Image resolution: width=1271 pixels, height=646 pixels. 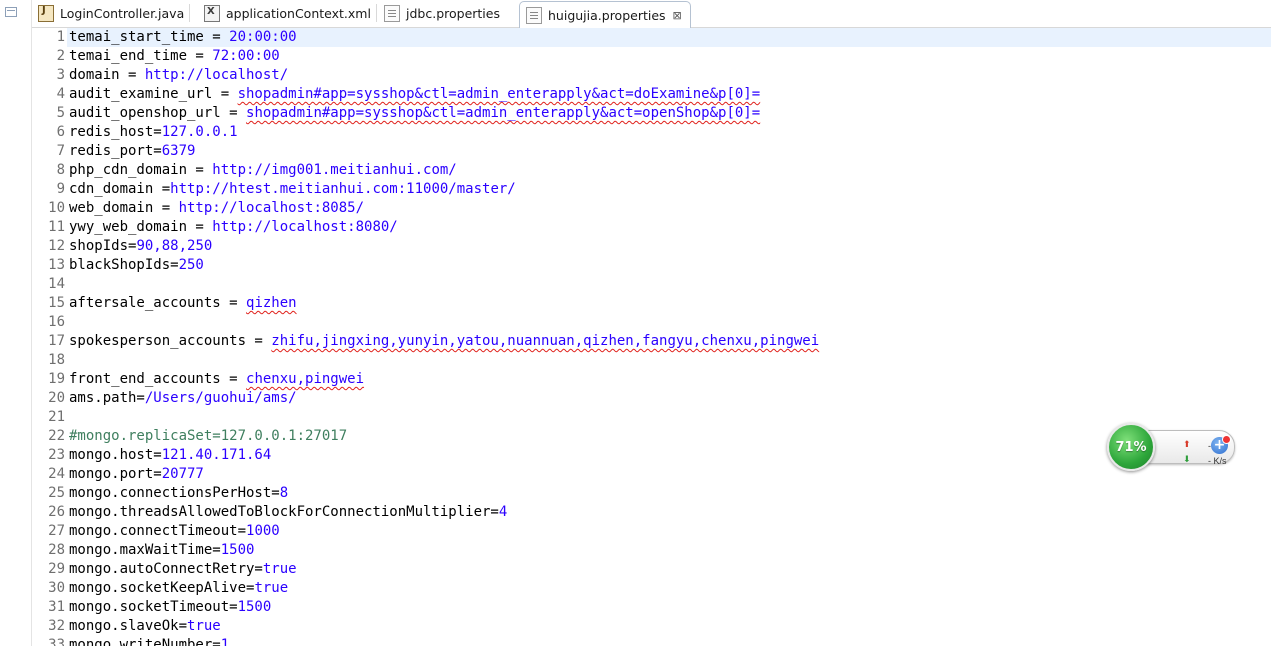 I want to click on property-key: mongo.connectionsPerHost=, so click(x=174, y=493).